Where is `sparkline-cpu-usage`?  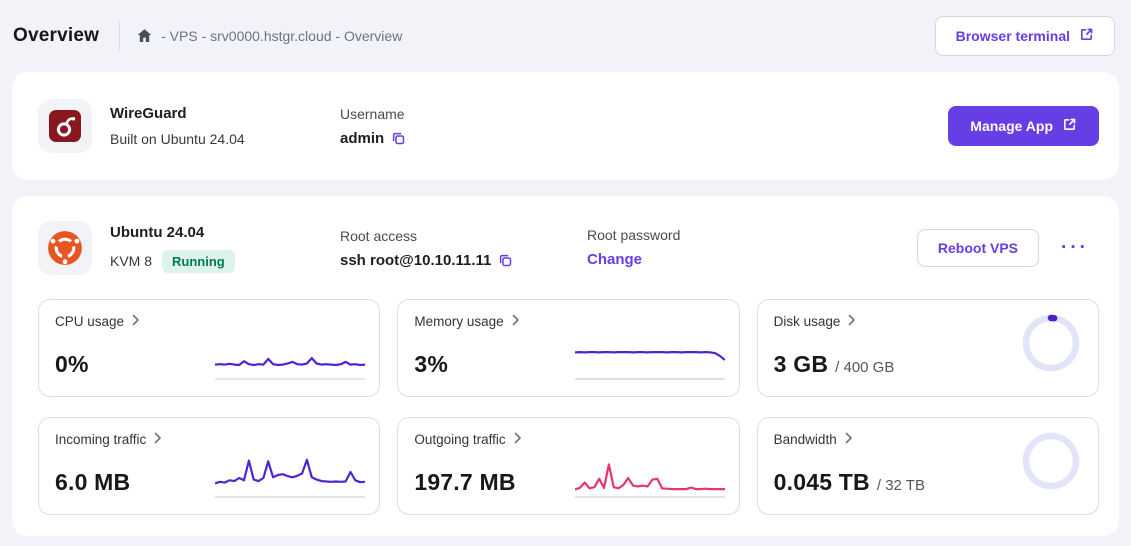 sparkline-cpu-usage is located at coordinates (290, 368).